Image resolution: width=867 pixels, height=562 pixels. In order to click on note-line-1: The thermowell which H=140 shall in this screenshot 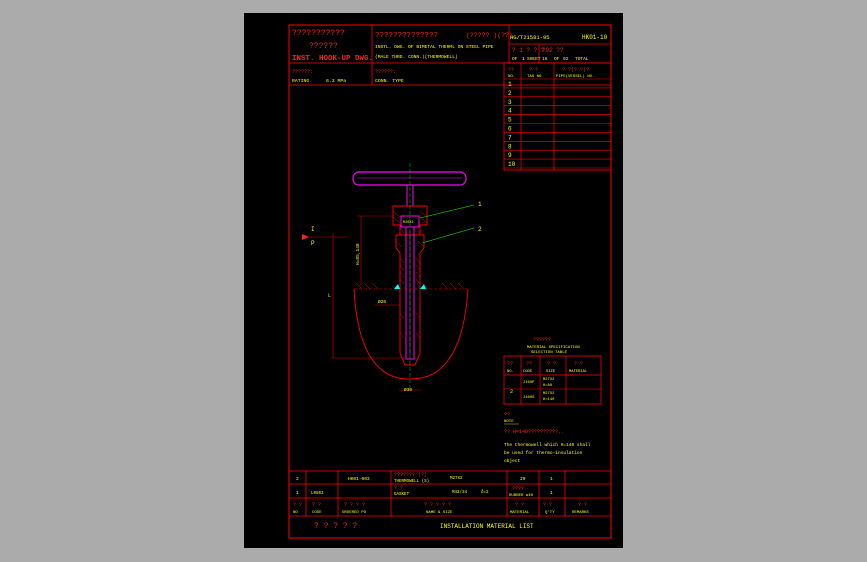, I will do `click(547, 445)`.